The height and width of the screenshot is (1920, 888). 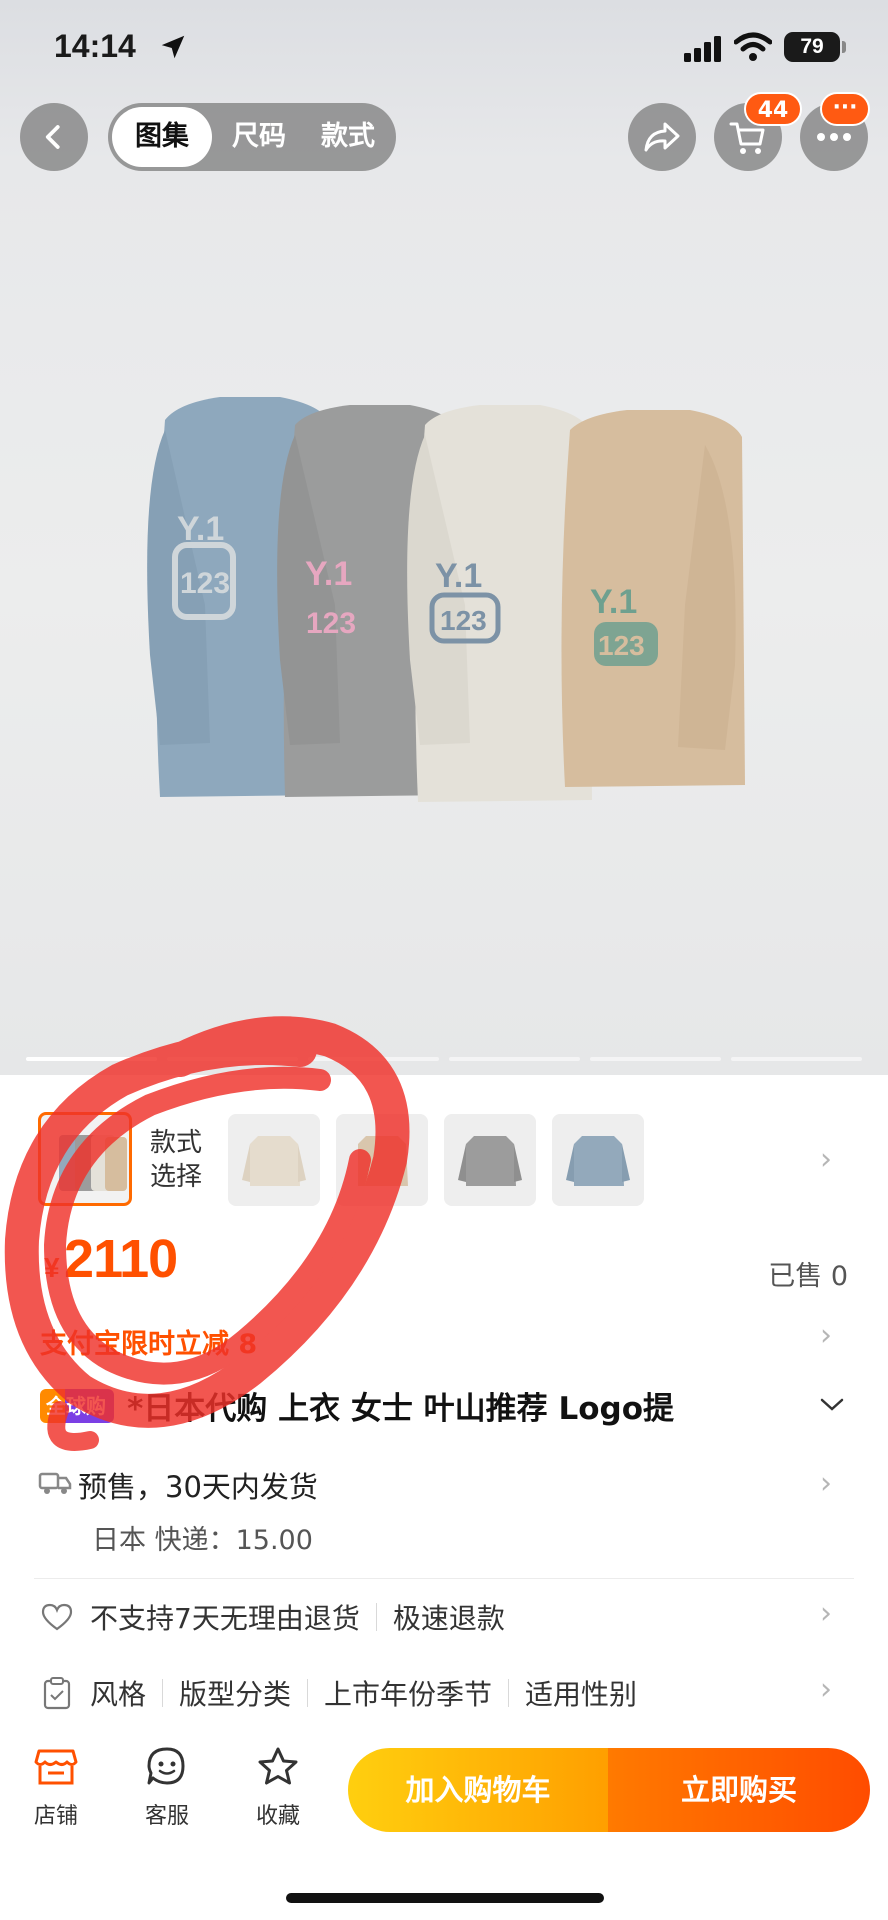 I want to click on tab-style: 款式, so click(x=348, y=137).